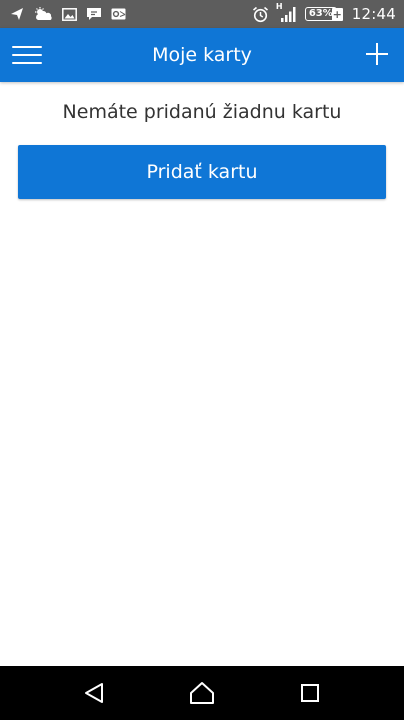 Image resolution: width=404 pixels, height=720 pixels. Describe the element at coordinates (202, 172) in the screenshot. I see `add-card-button: Pridať kartu` at that location.